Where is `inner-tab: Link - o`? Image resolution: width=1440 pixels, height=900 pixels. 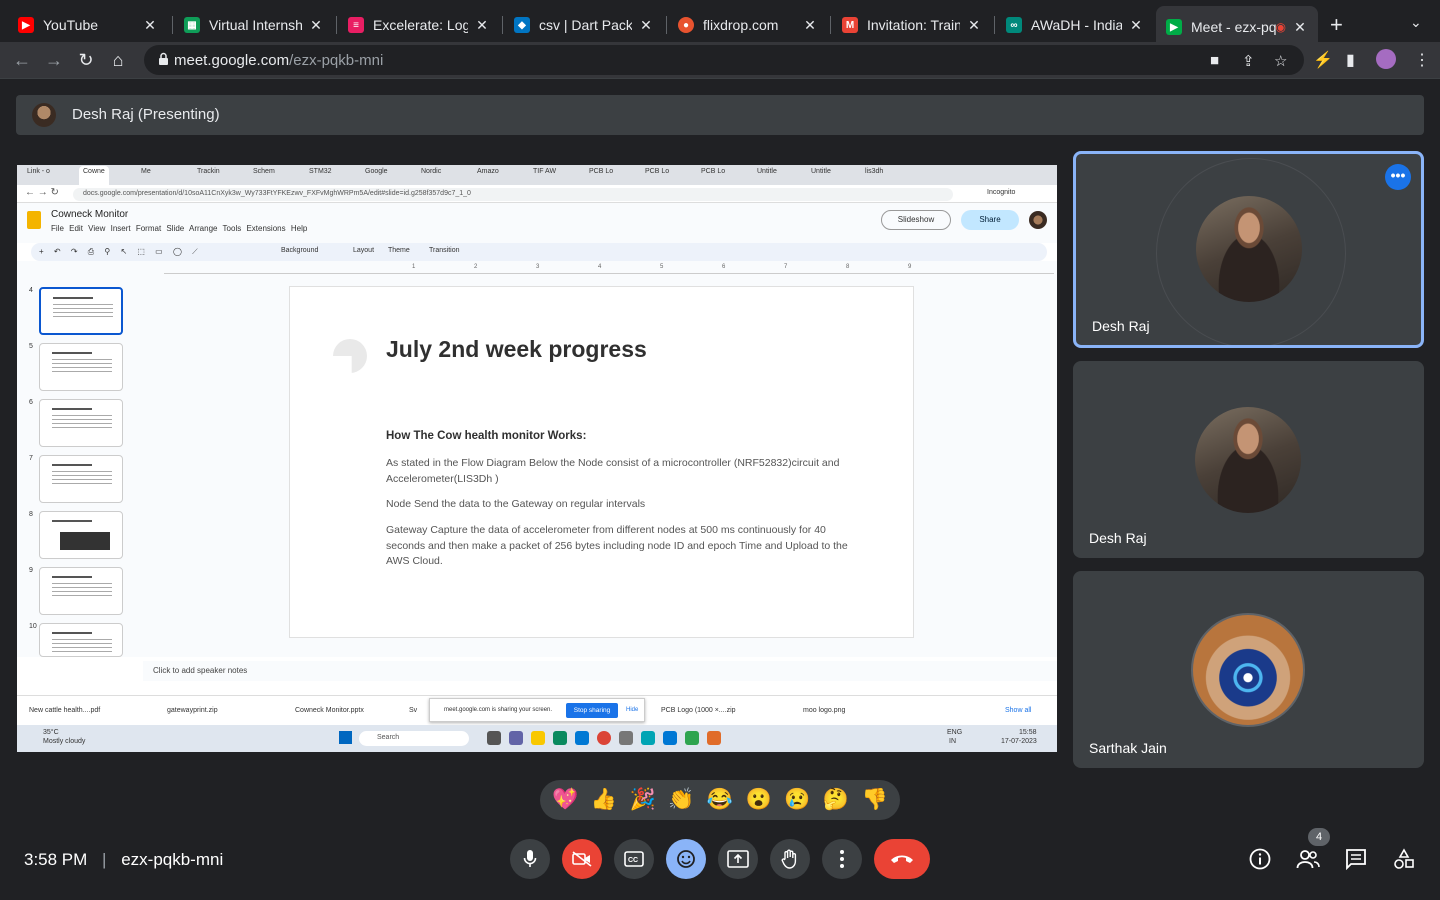 inner-tab: Link - o is located at coordinates (38, 171).